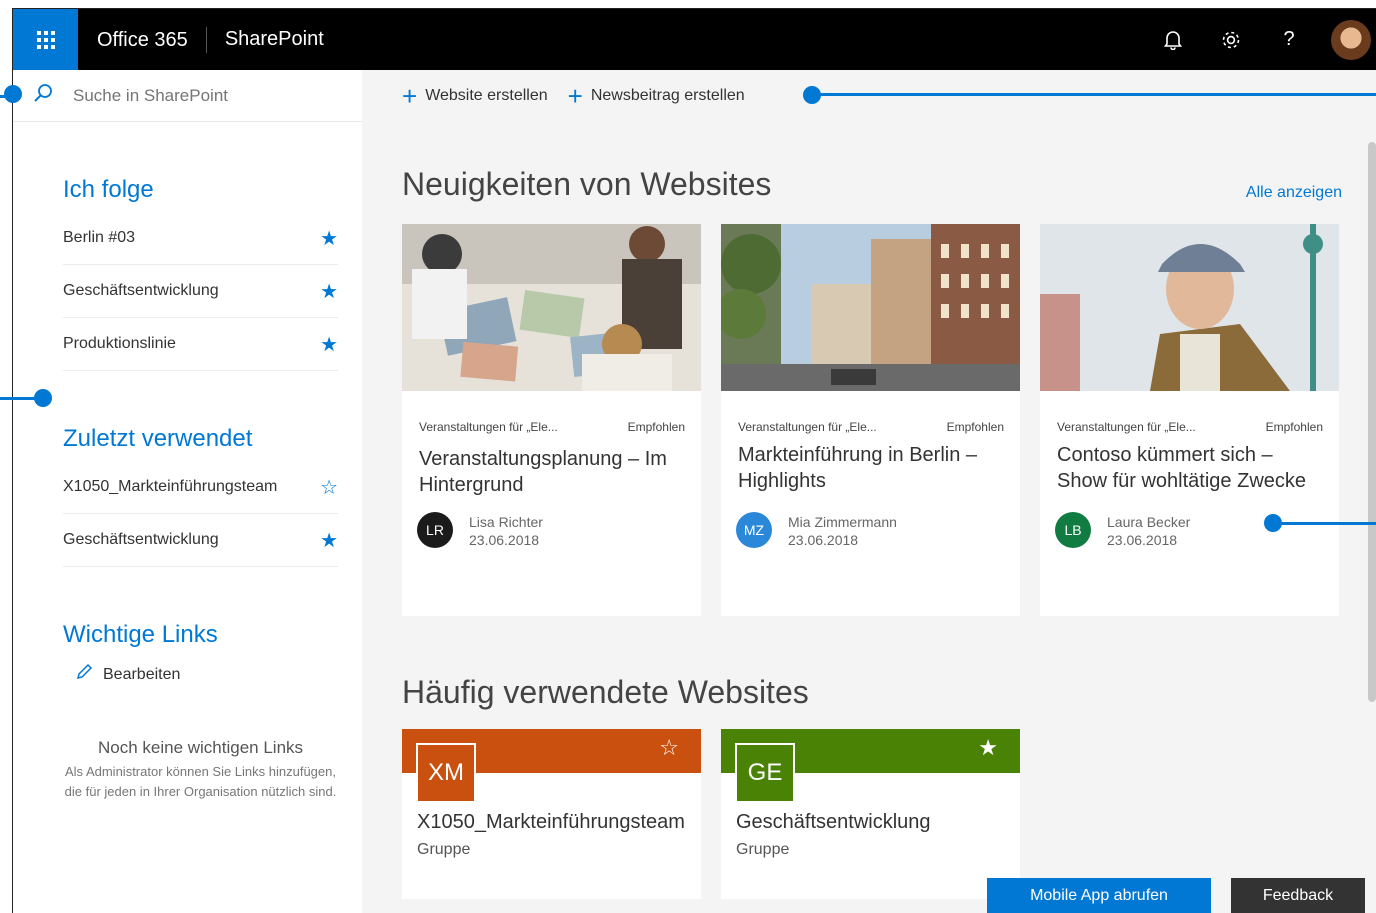  Describe the element at coordinates (200, 747) in the screenshot. I see `links-empty-title: Noch keine wichtigen Links` at that location.